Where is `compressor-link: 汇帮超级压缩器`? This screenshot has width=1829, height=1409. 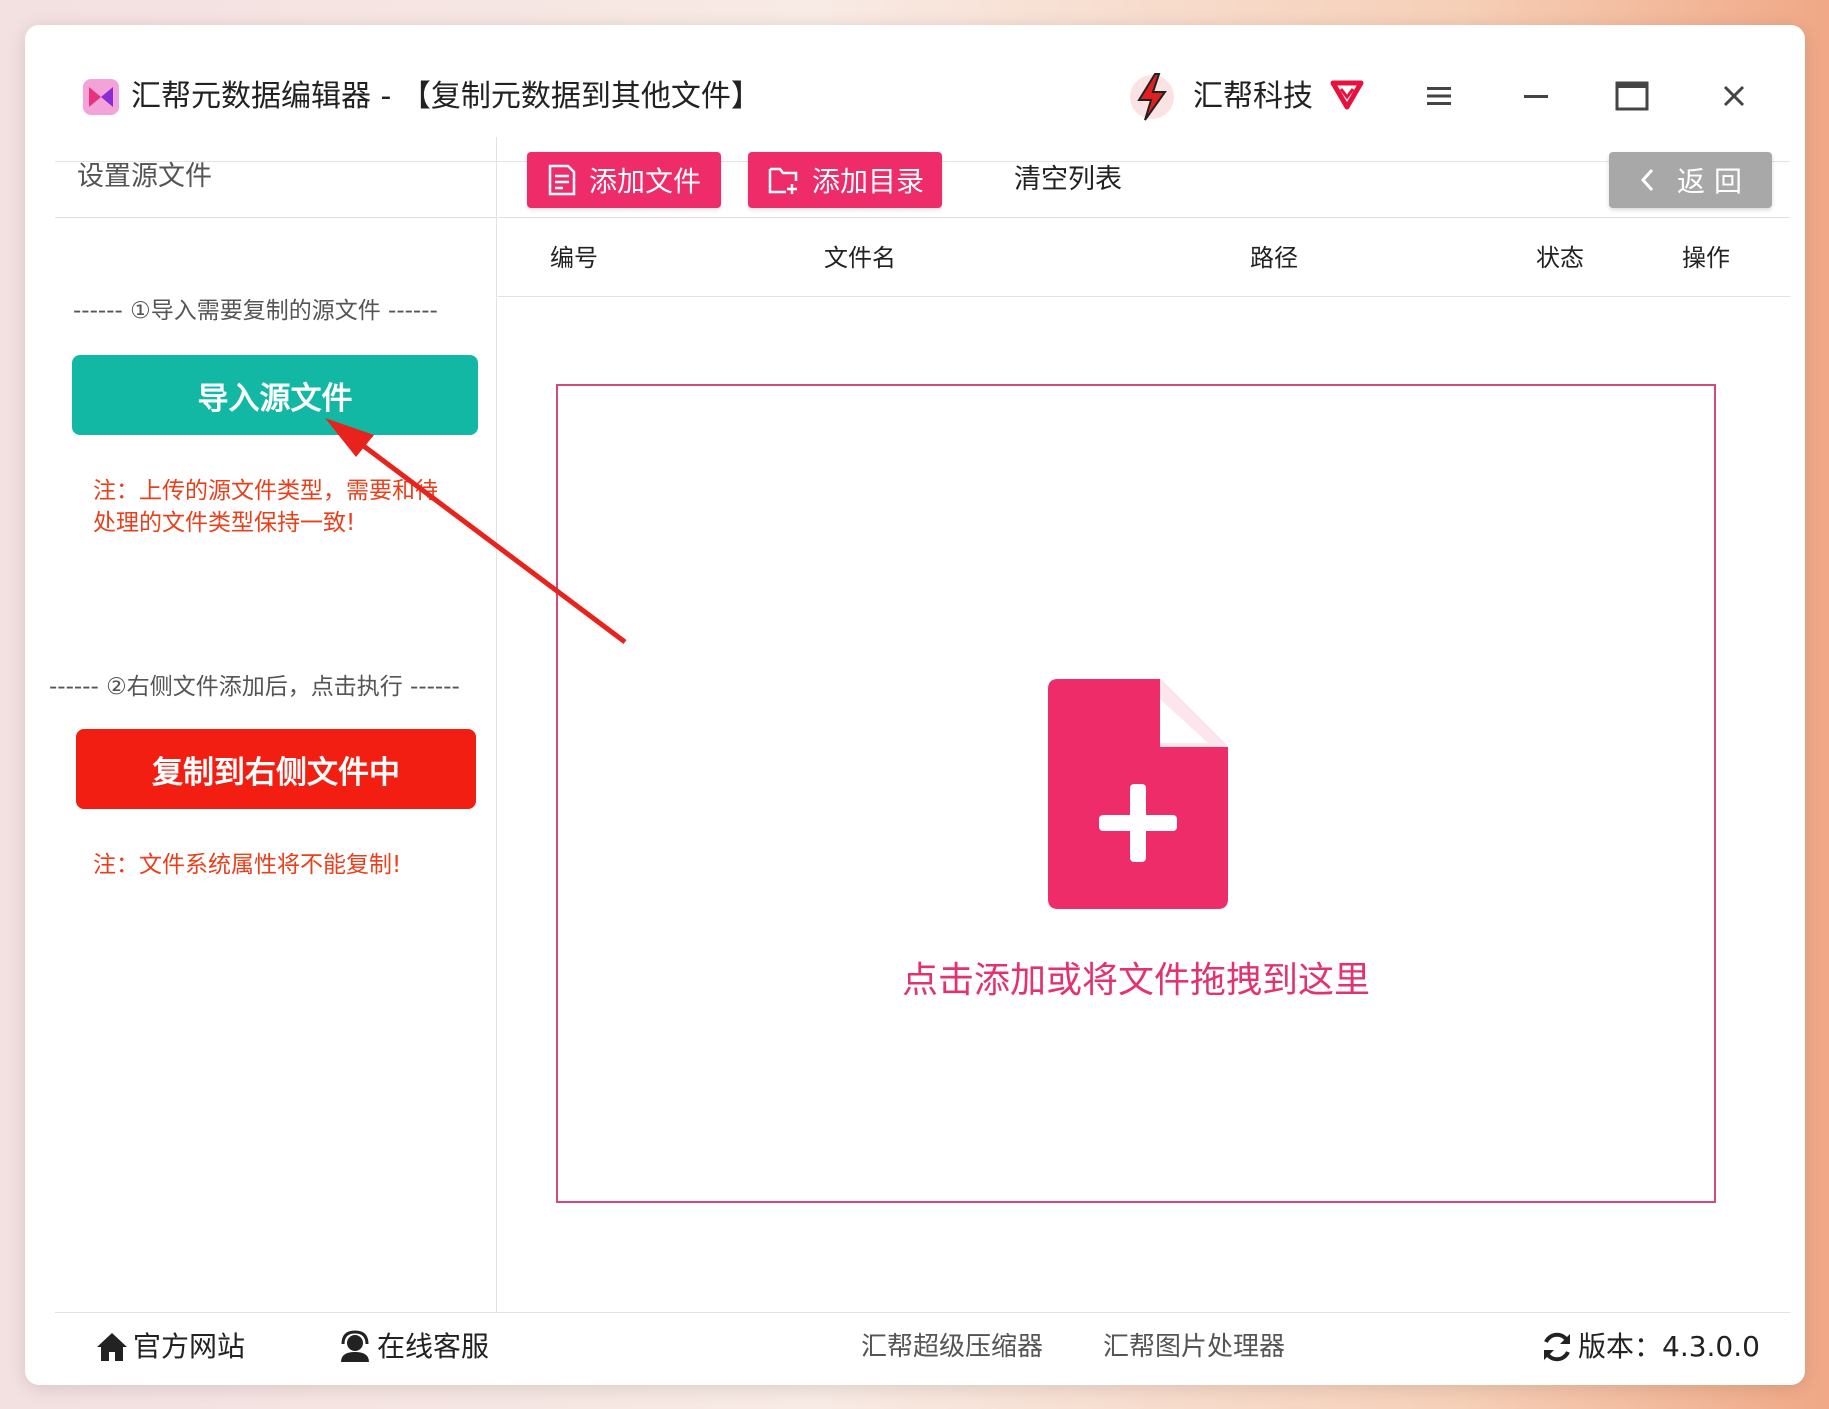 compressor-link: 汇帮超级压缩器 is located at coordinates (952, 1347).